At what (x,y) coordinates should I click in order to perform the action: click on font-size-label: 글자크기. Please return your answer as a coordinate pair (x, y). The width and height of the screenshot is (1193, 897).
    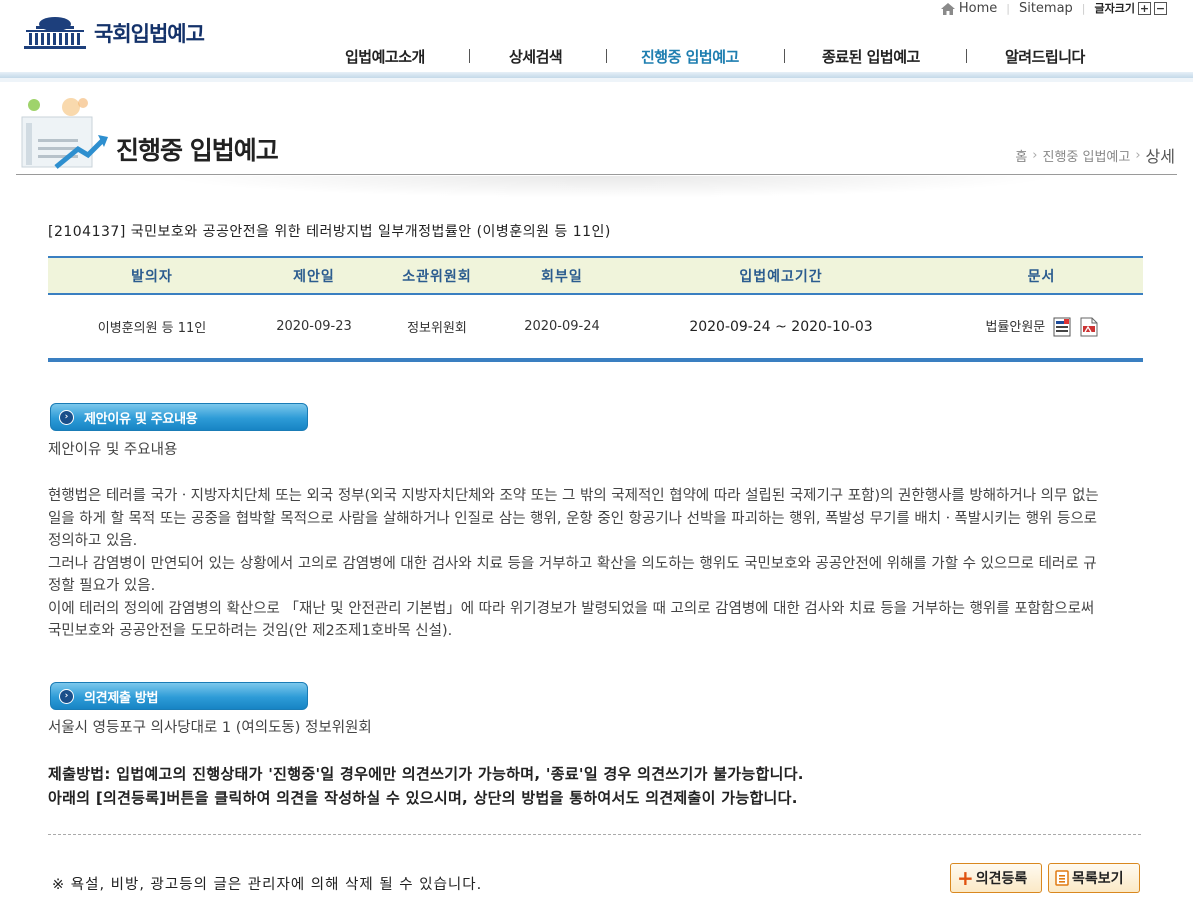
    Looking at the image, I should click on (1114, 8).